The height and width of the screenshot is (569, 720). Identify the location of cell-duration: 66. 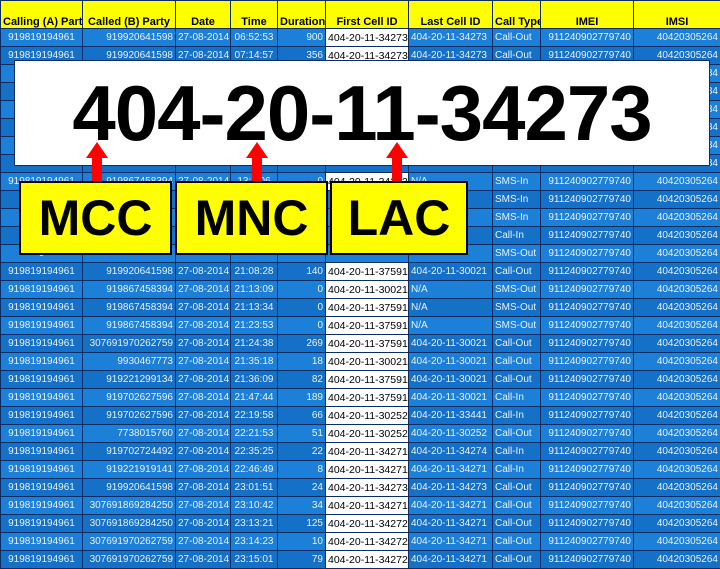
(302, 416).